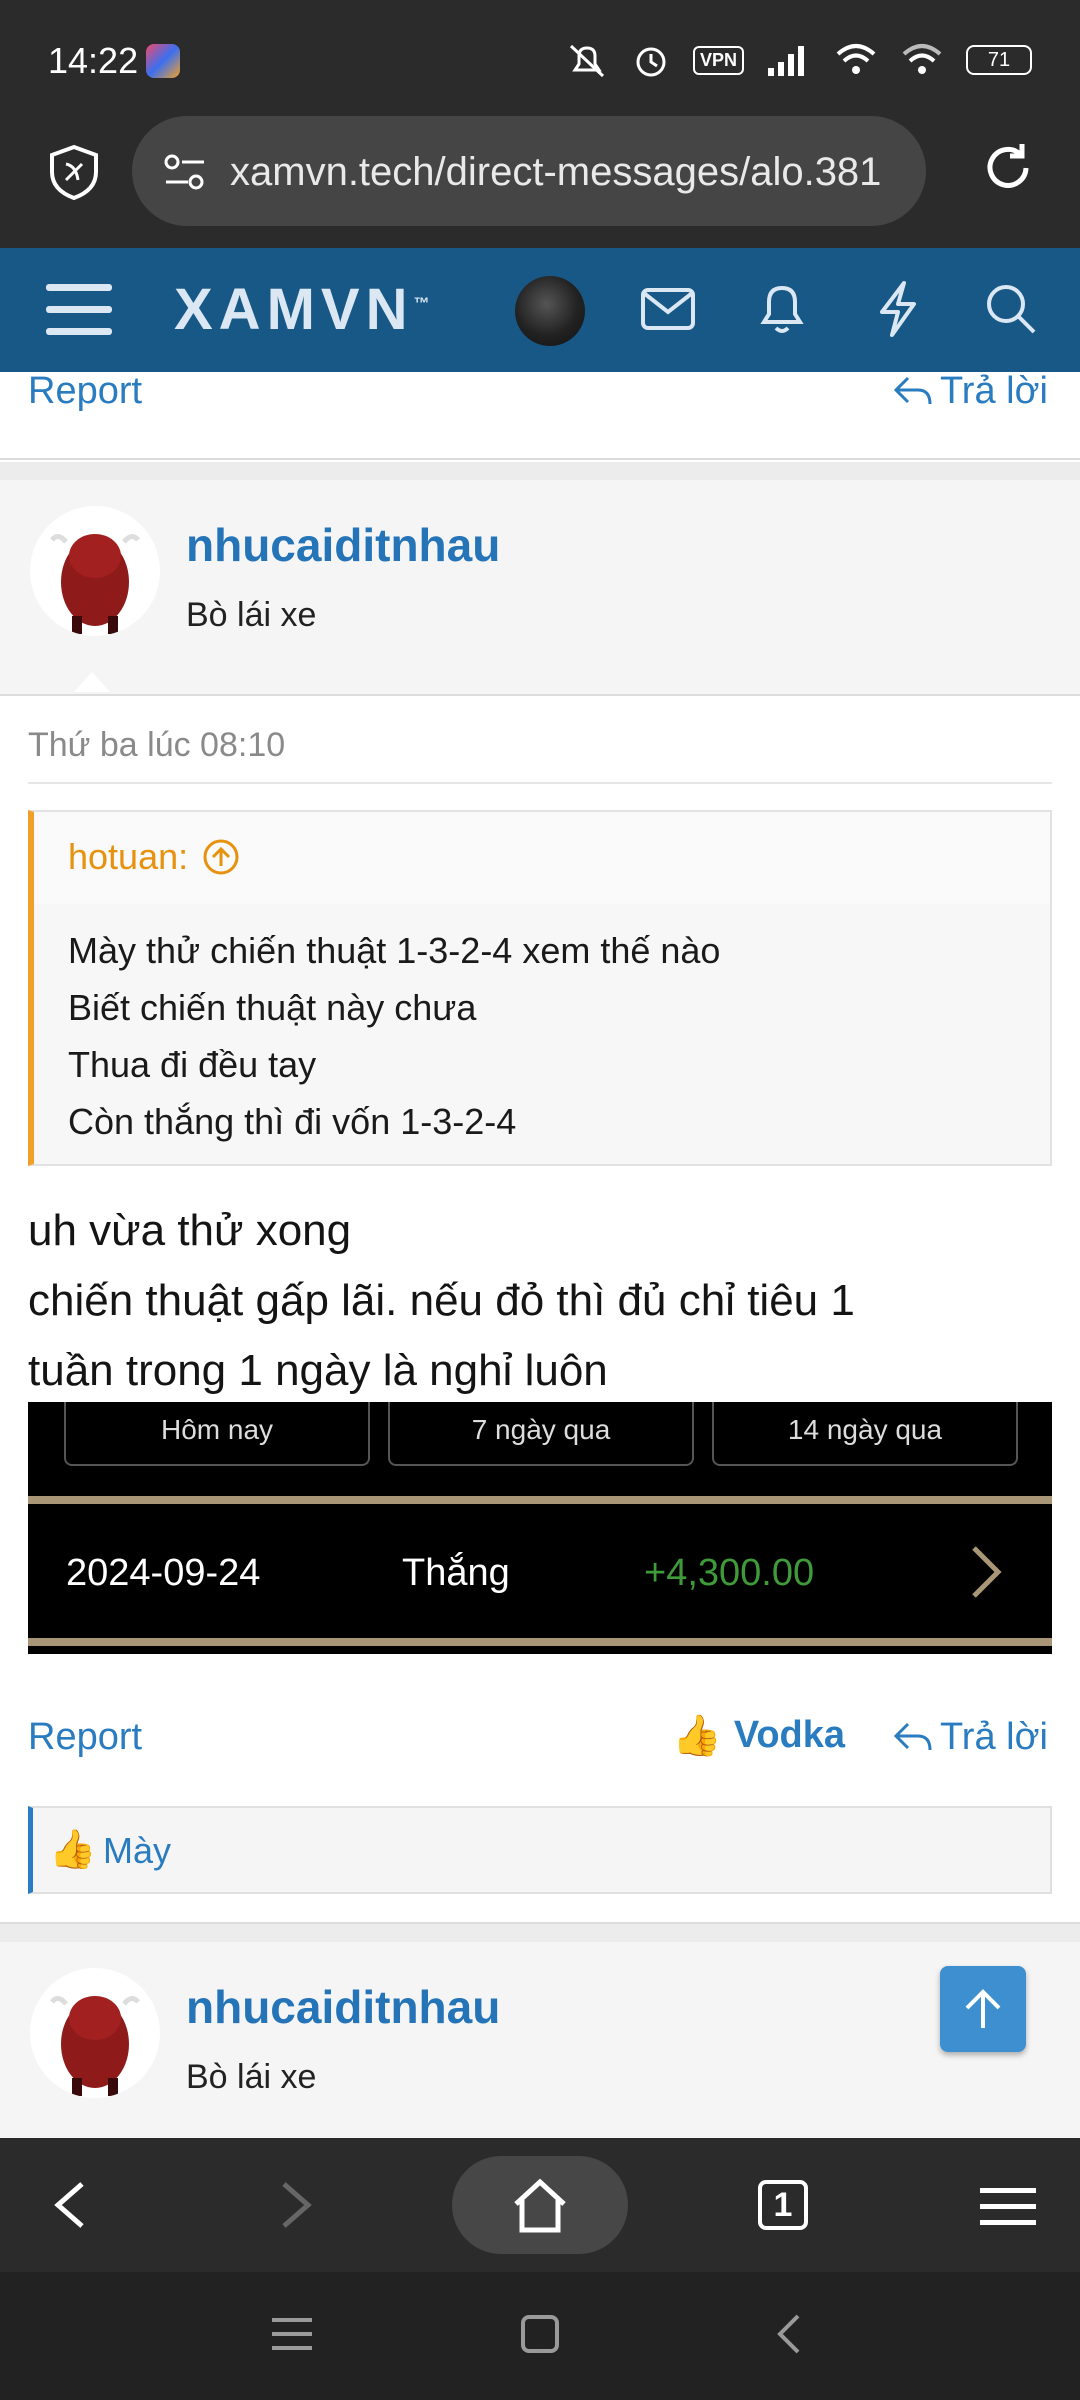  Describe the element at coordinates (294, 309) in the screenshot. I see `logo-text: XAMVN` at that location.